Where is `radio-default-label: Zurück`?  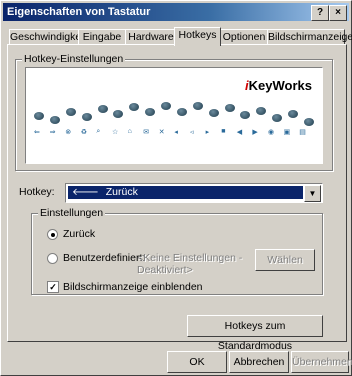 radio-default-label: Zurück is located at coordinates (79, 234).